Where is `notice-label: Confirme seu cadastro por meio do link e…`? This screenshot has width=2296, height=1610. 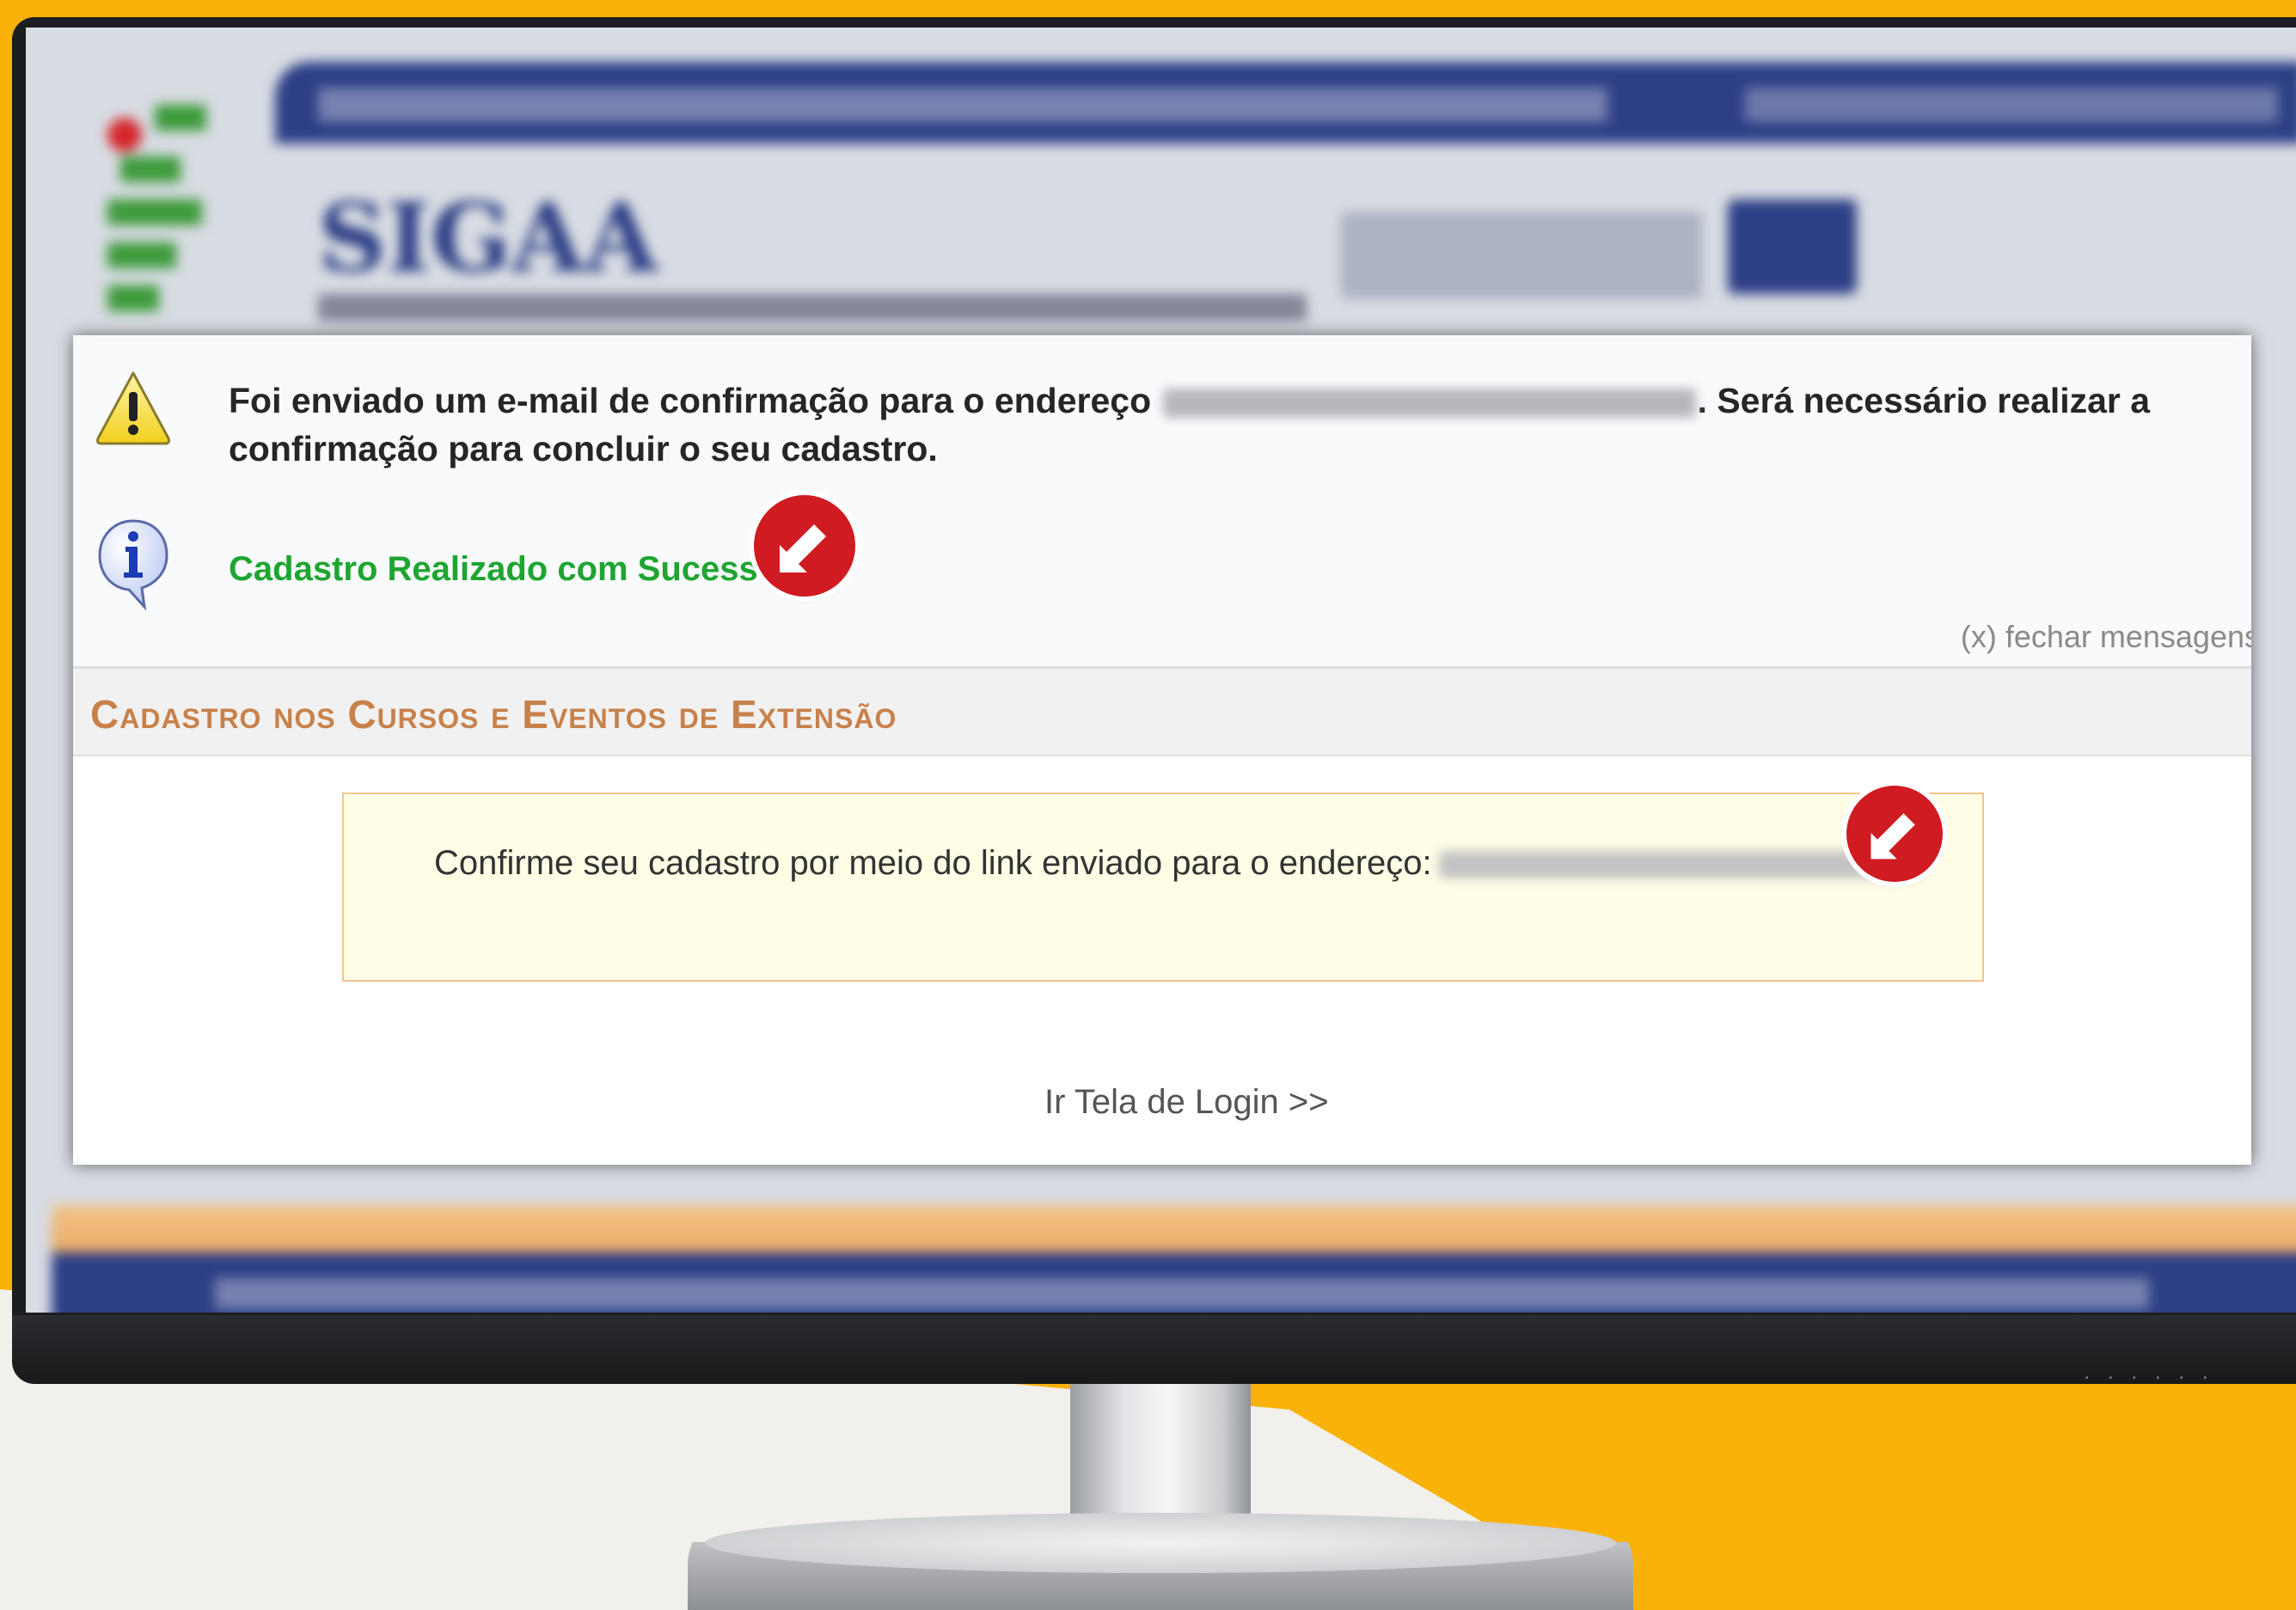
notice-label: Confirme seu cadastro por meio do link e… is located at coordinates (933, 863).